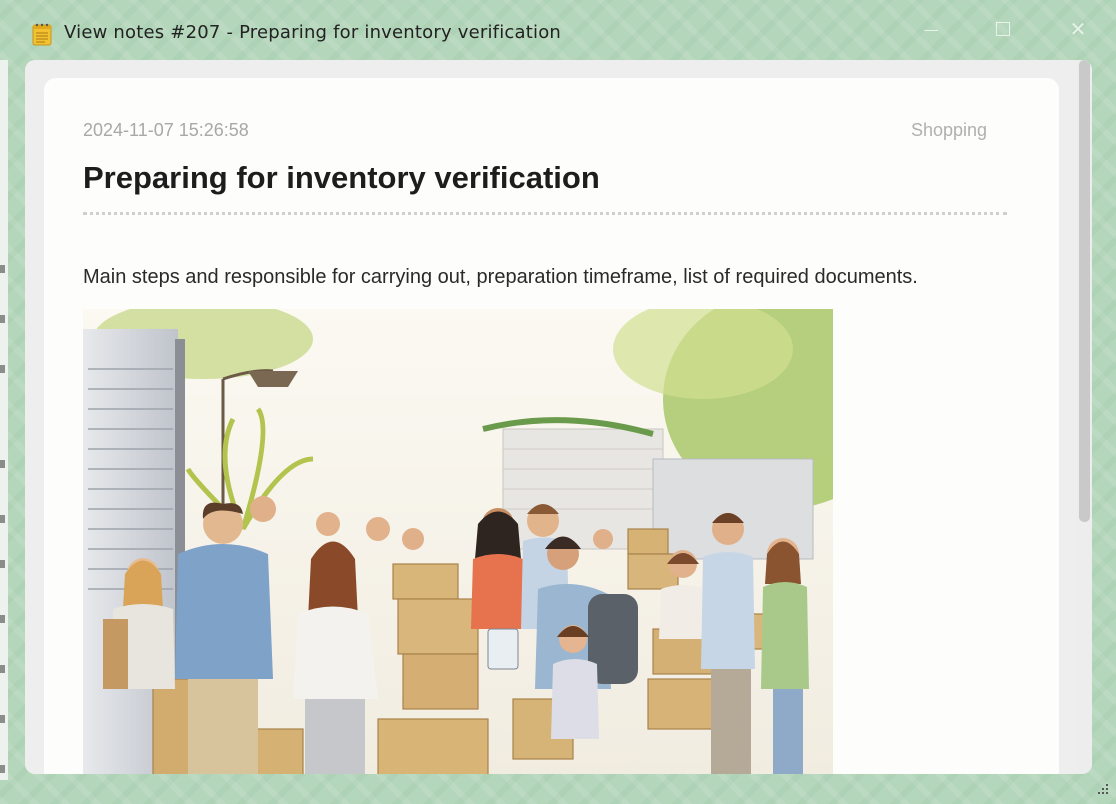  What do you see at coordinates (1078, 30) in the screenshot?
I see `close-icon: ✕` at bounding box center [1078, 30].